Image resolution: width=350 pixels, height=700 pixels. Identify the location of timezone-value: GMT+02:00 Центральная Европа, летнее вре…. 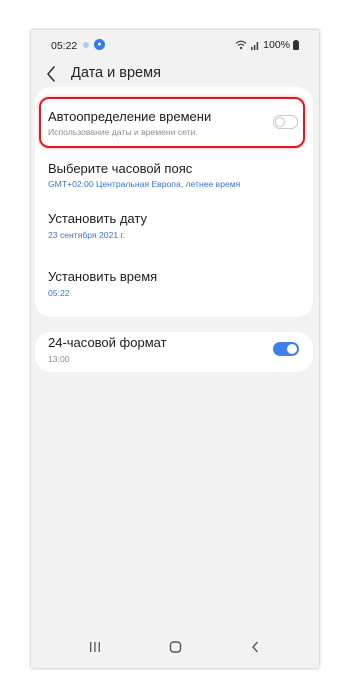
(144, 184).